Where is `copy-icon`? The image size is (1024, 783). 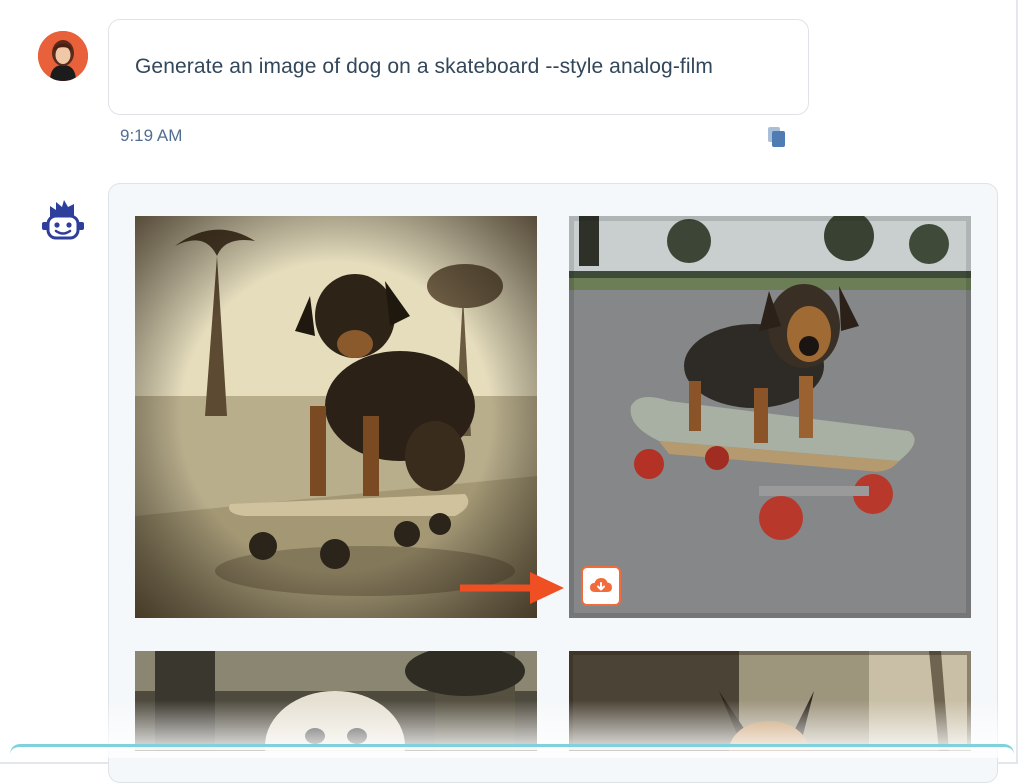 copy-icon is located at coordinates (776, 137).